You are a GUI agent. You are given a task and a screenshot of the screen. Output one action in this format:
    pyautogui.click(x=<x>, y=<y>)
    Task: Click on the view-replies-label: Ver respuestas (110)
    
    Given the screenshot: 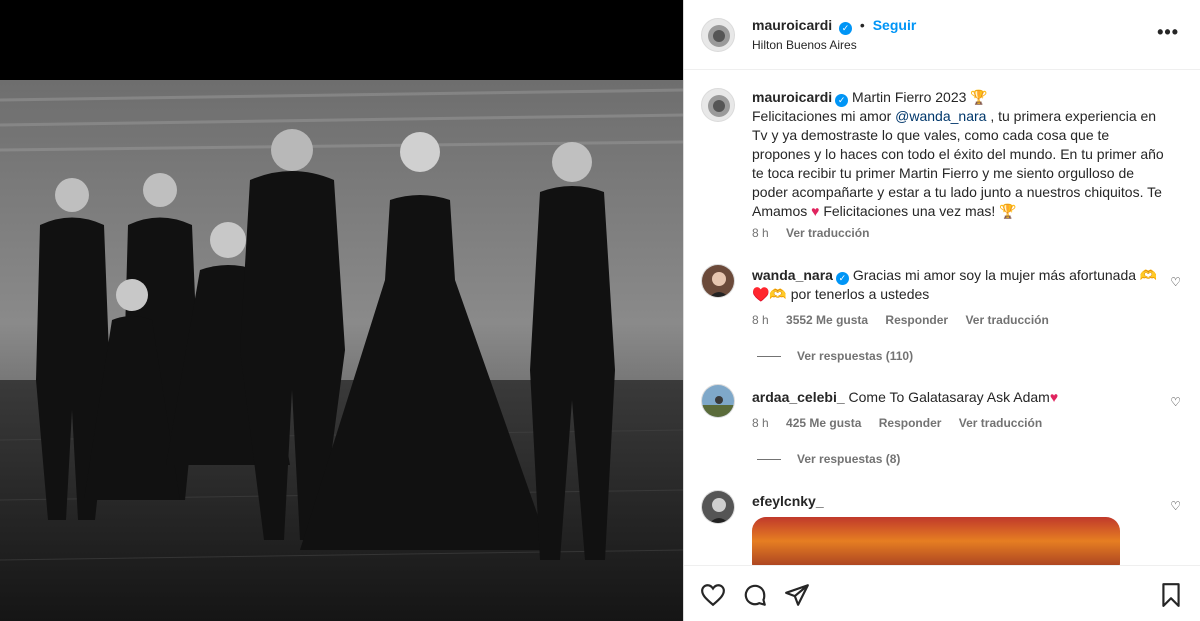 What is the action you would take?
    pyautogui.click(x=855, y=356)
    